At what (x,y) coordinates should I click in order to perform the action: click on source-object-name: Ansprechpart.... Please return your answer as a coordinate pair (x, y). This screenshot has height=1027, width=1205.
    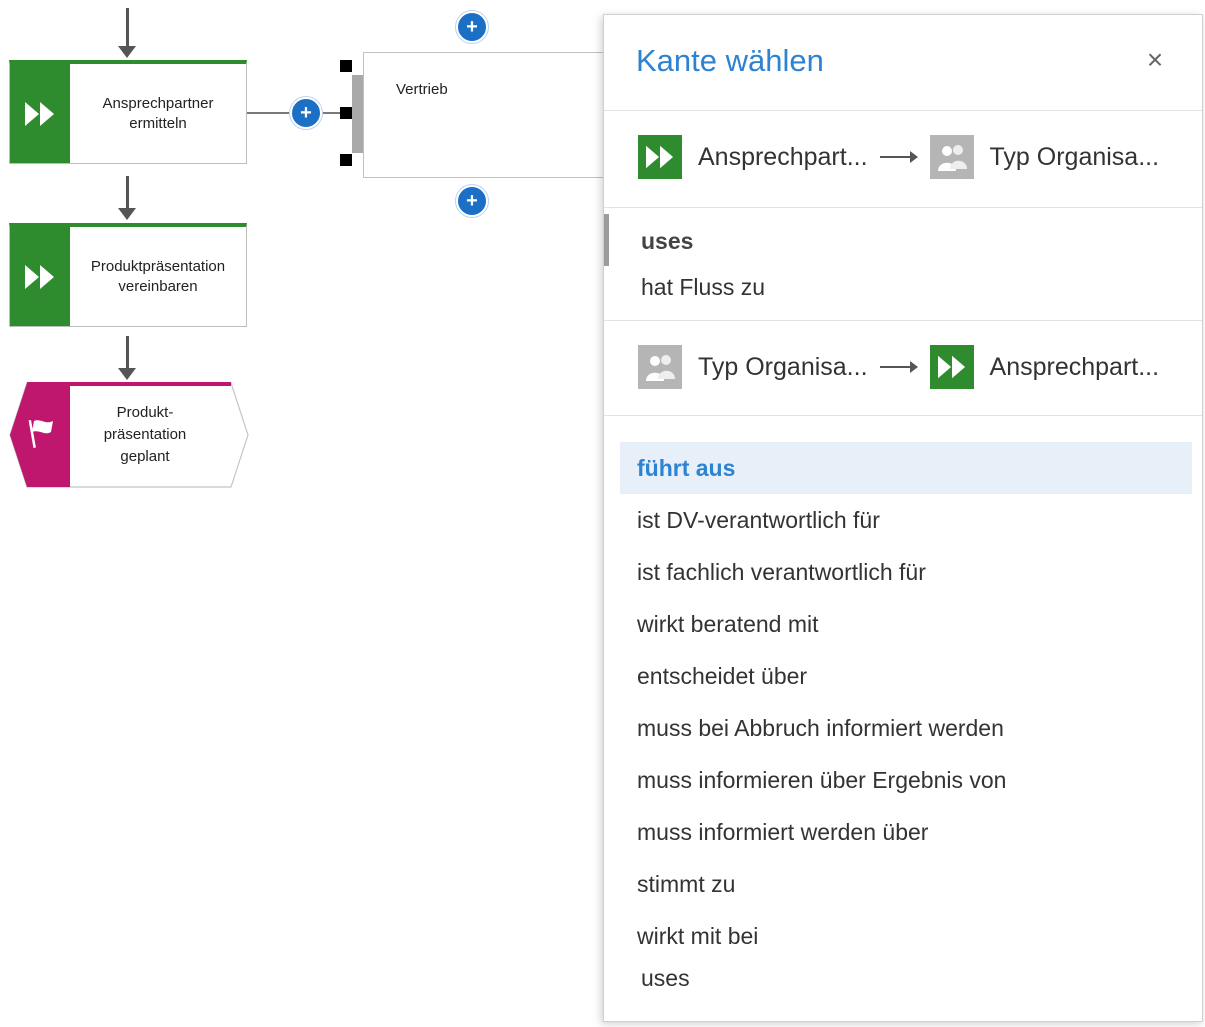
    Looking at the image, I should click on (783, 156).